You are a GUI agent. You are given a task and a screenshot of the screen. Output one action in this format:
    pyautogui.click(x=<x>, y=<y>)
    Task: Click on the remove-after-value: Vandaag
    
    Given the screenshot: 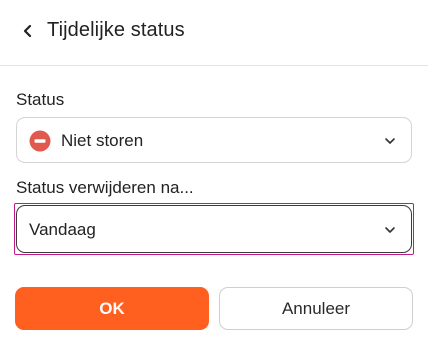 What is the action you would take?
    pyautogui.click(x=62, y=229)
    